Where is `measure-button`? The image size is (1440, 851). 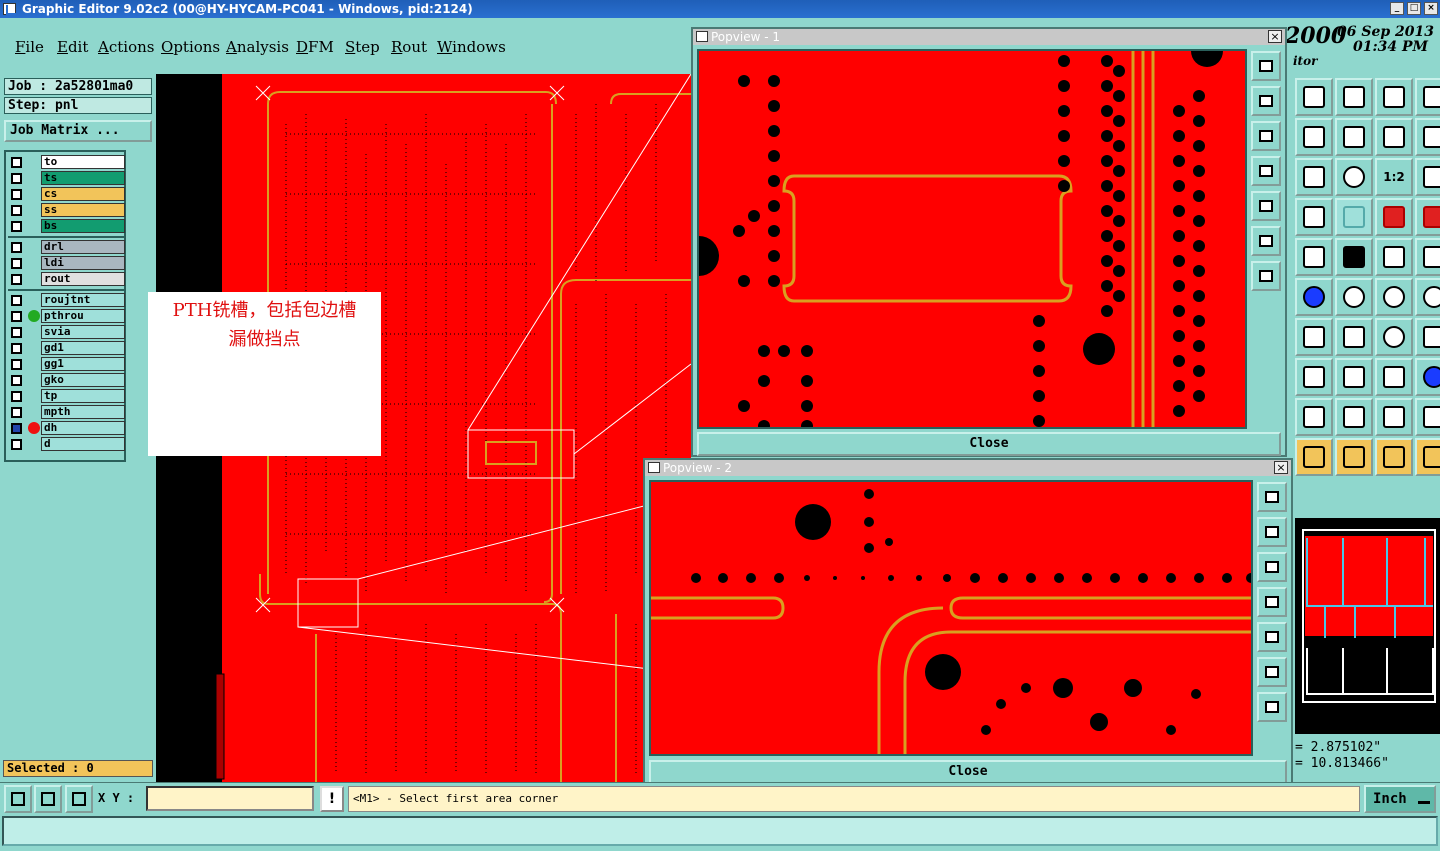 measure-button is located at coordinates (48, 799).